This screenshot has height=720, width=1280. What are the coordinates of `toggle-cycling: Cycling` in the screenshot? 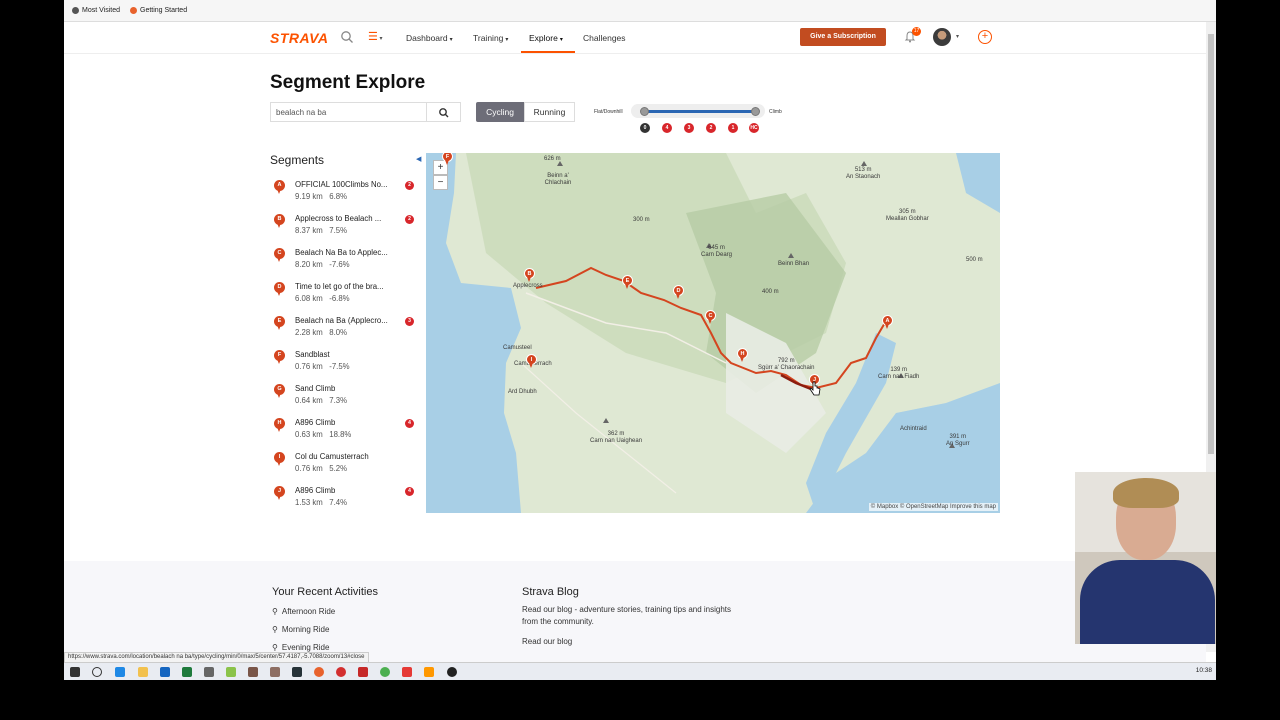 It's located at (500, 112).